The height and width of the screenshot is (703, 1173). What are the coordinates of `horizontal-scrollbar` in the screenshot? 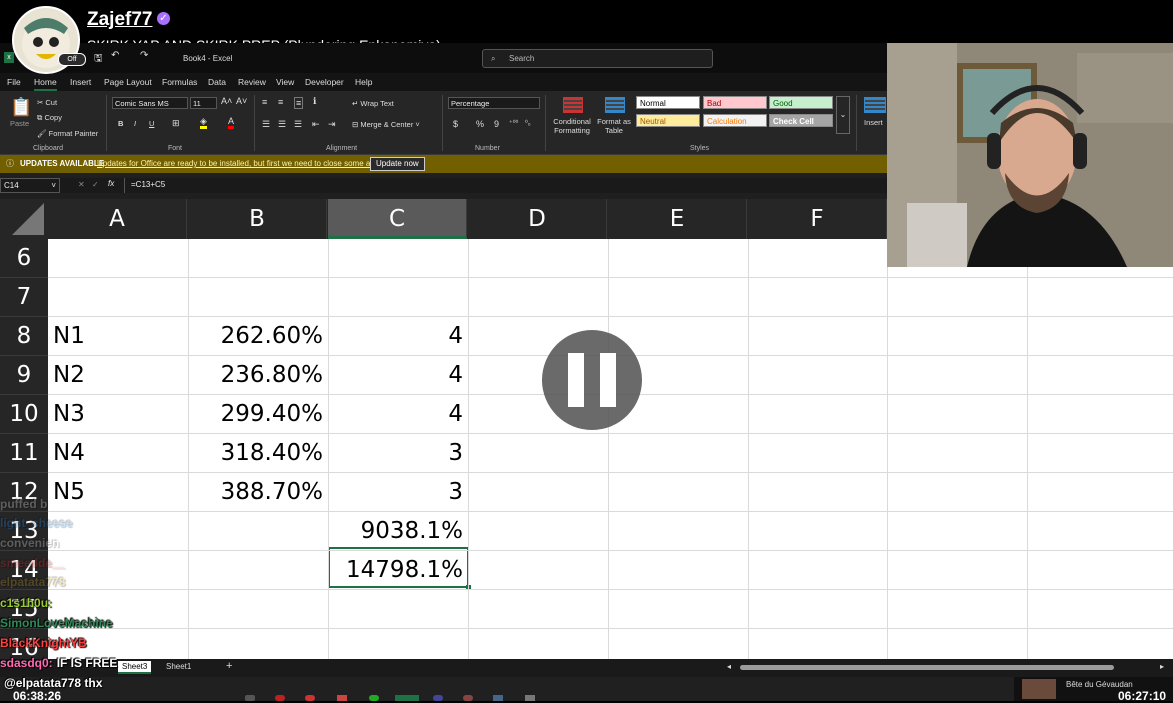 It's located at (927, 667).